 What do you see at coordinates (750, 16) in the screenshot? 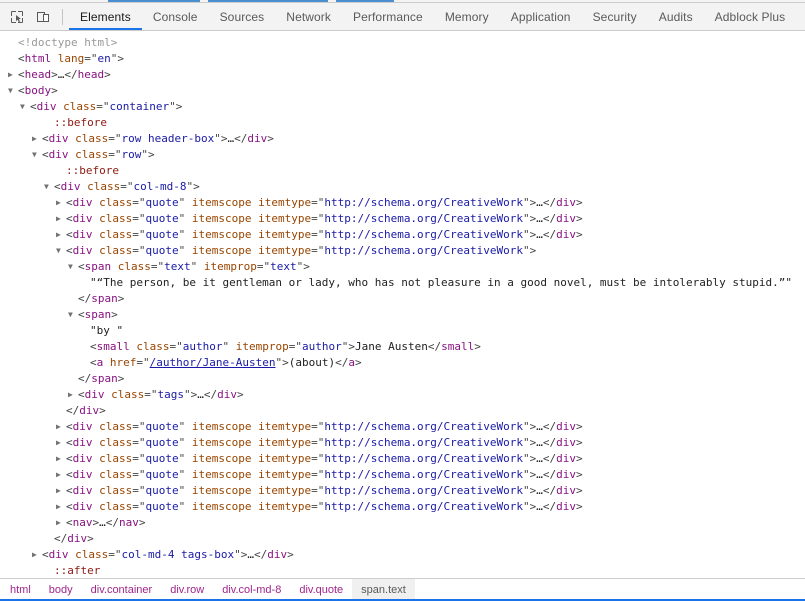
I see `tab-adblock-plus: Adblock Plus` at bounding box center [750, 16].